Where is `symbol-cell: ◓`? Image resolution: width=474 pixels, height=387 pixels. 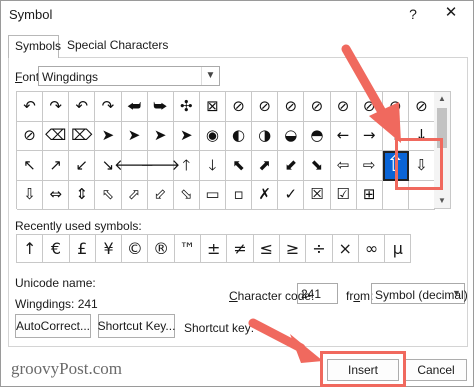 symbol-cell: ◓ is located at coordinates (317, 136).